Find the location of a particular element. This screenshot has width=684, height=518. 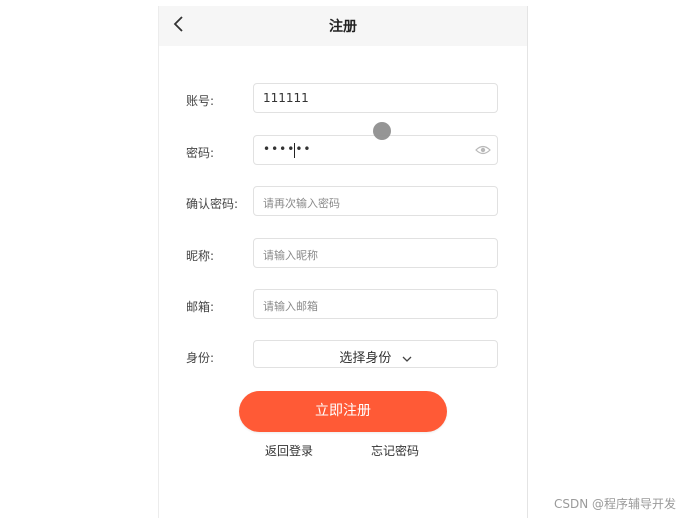

account-label: 账号: is located at coordinates (200, 101).